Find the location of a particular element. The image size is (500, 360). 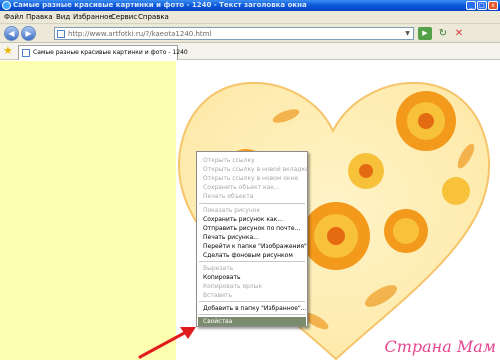

forward-button: ▶ is located at coordinates (28, 33).